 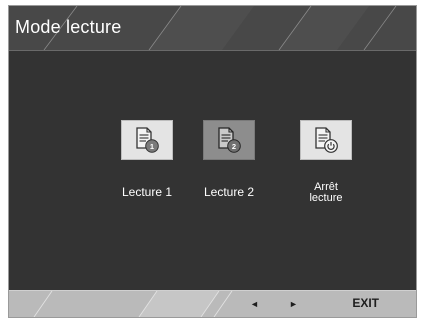 What do you see at coordinates (365, 303) in the screenshot?
I see `exit-button: EXIT` at bounding box center [365, 303].